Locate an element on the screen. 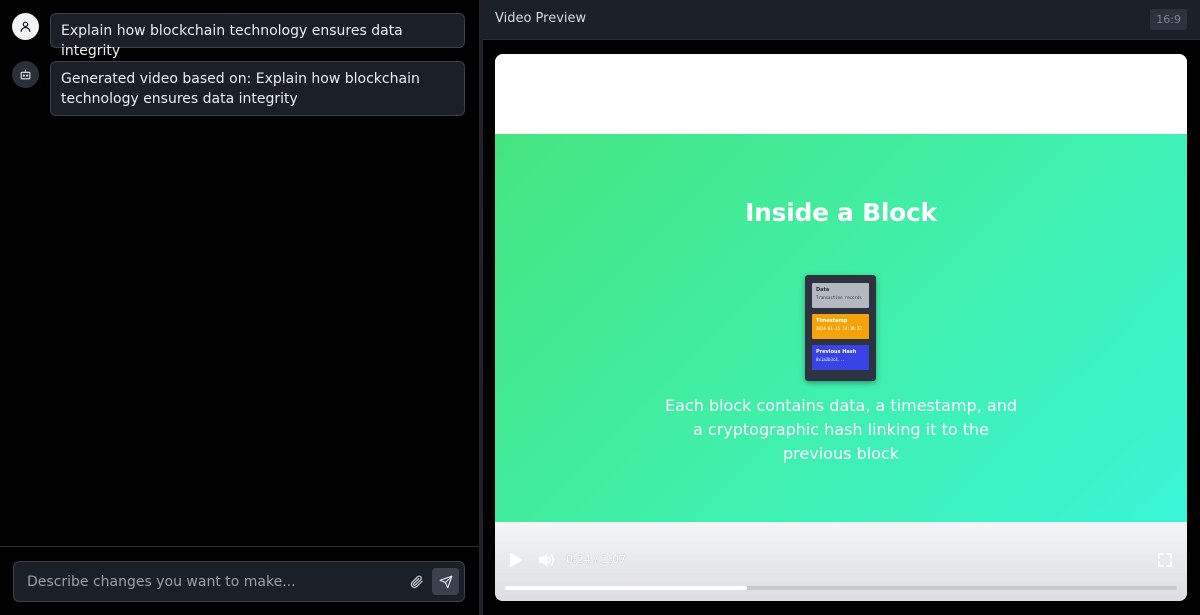 This screenshot has width=1200, height=615. user-avatar is located at coordinates (25, 26).